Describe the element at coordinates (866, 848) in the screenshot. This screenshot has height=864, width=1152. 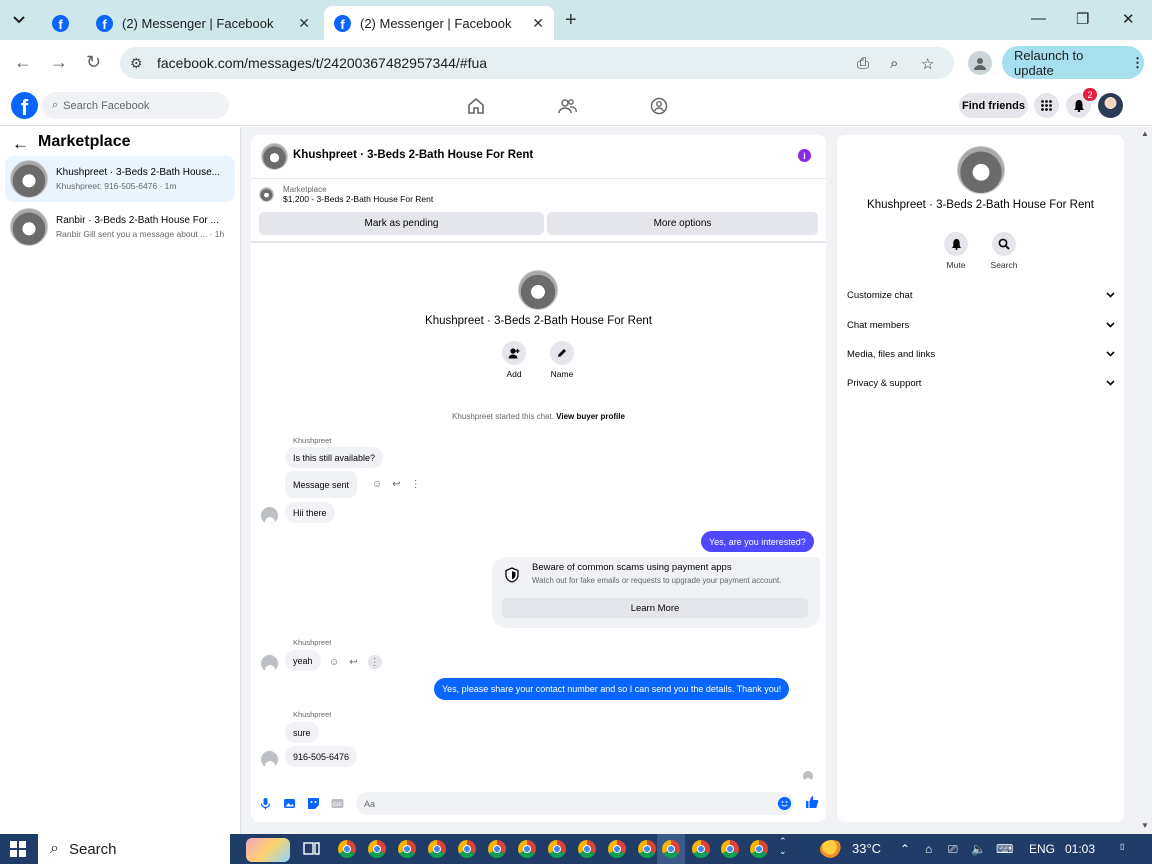
I see `temperature: 33°C` at that location.